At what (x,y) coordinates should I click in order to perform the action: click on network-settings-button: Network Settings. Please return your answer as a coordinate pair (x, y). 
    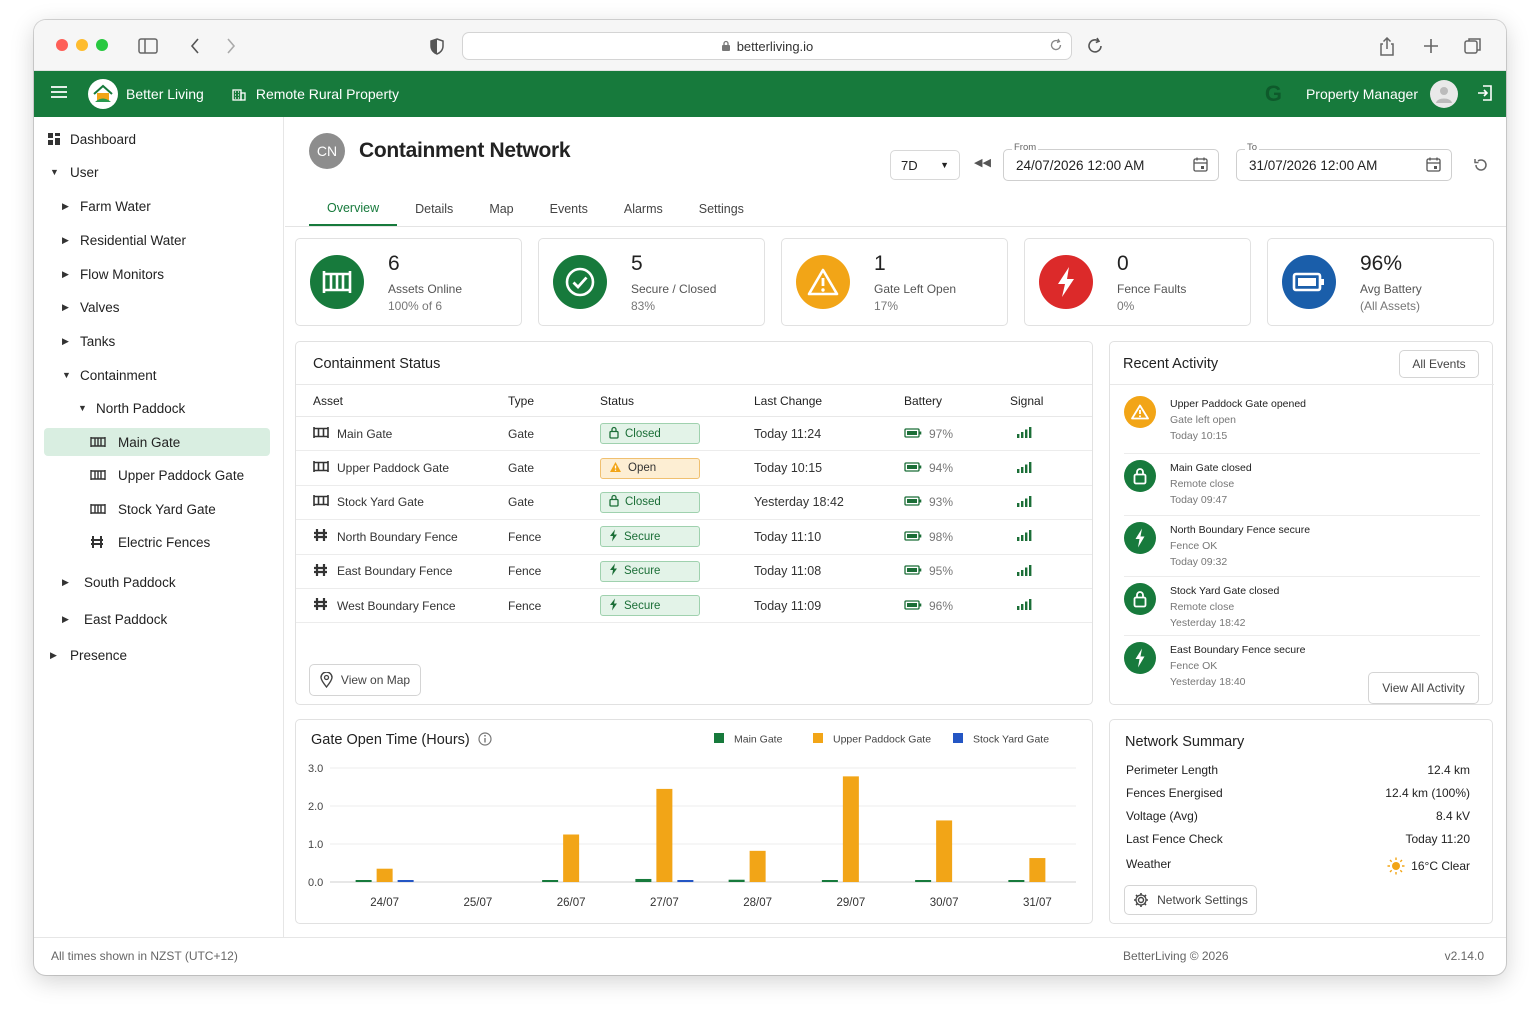
    Looking at the image, I should click on (1190, 900).